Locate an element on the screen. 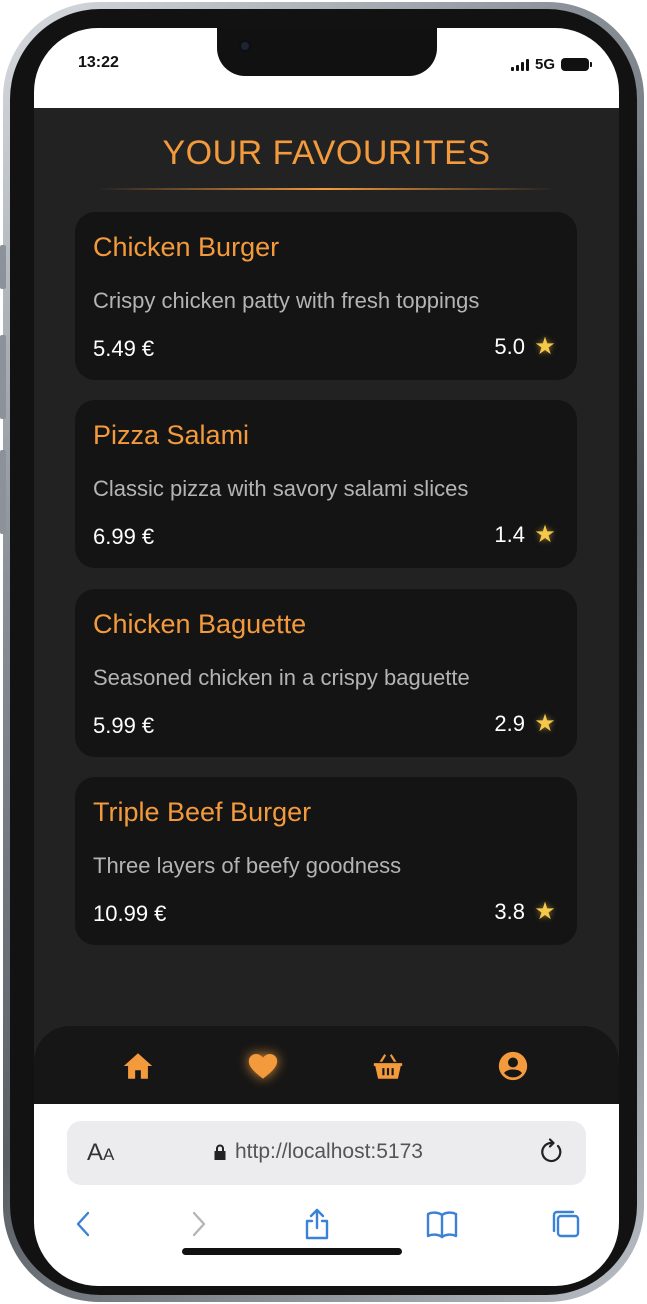 This screenshot has height=1304, width=647. item-description: Crispy chicken patty with fresh toppings is located at coordinates (286, 300).